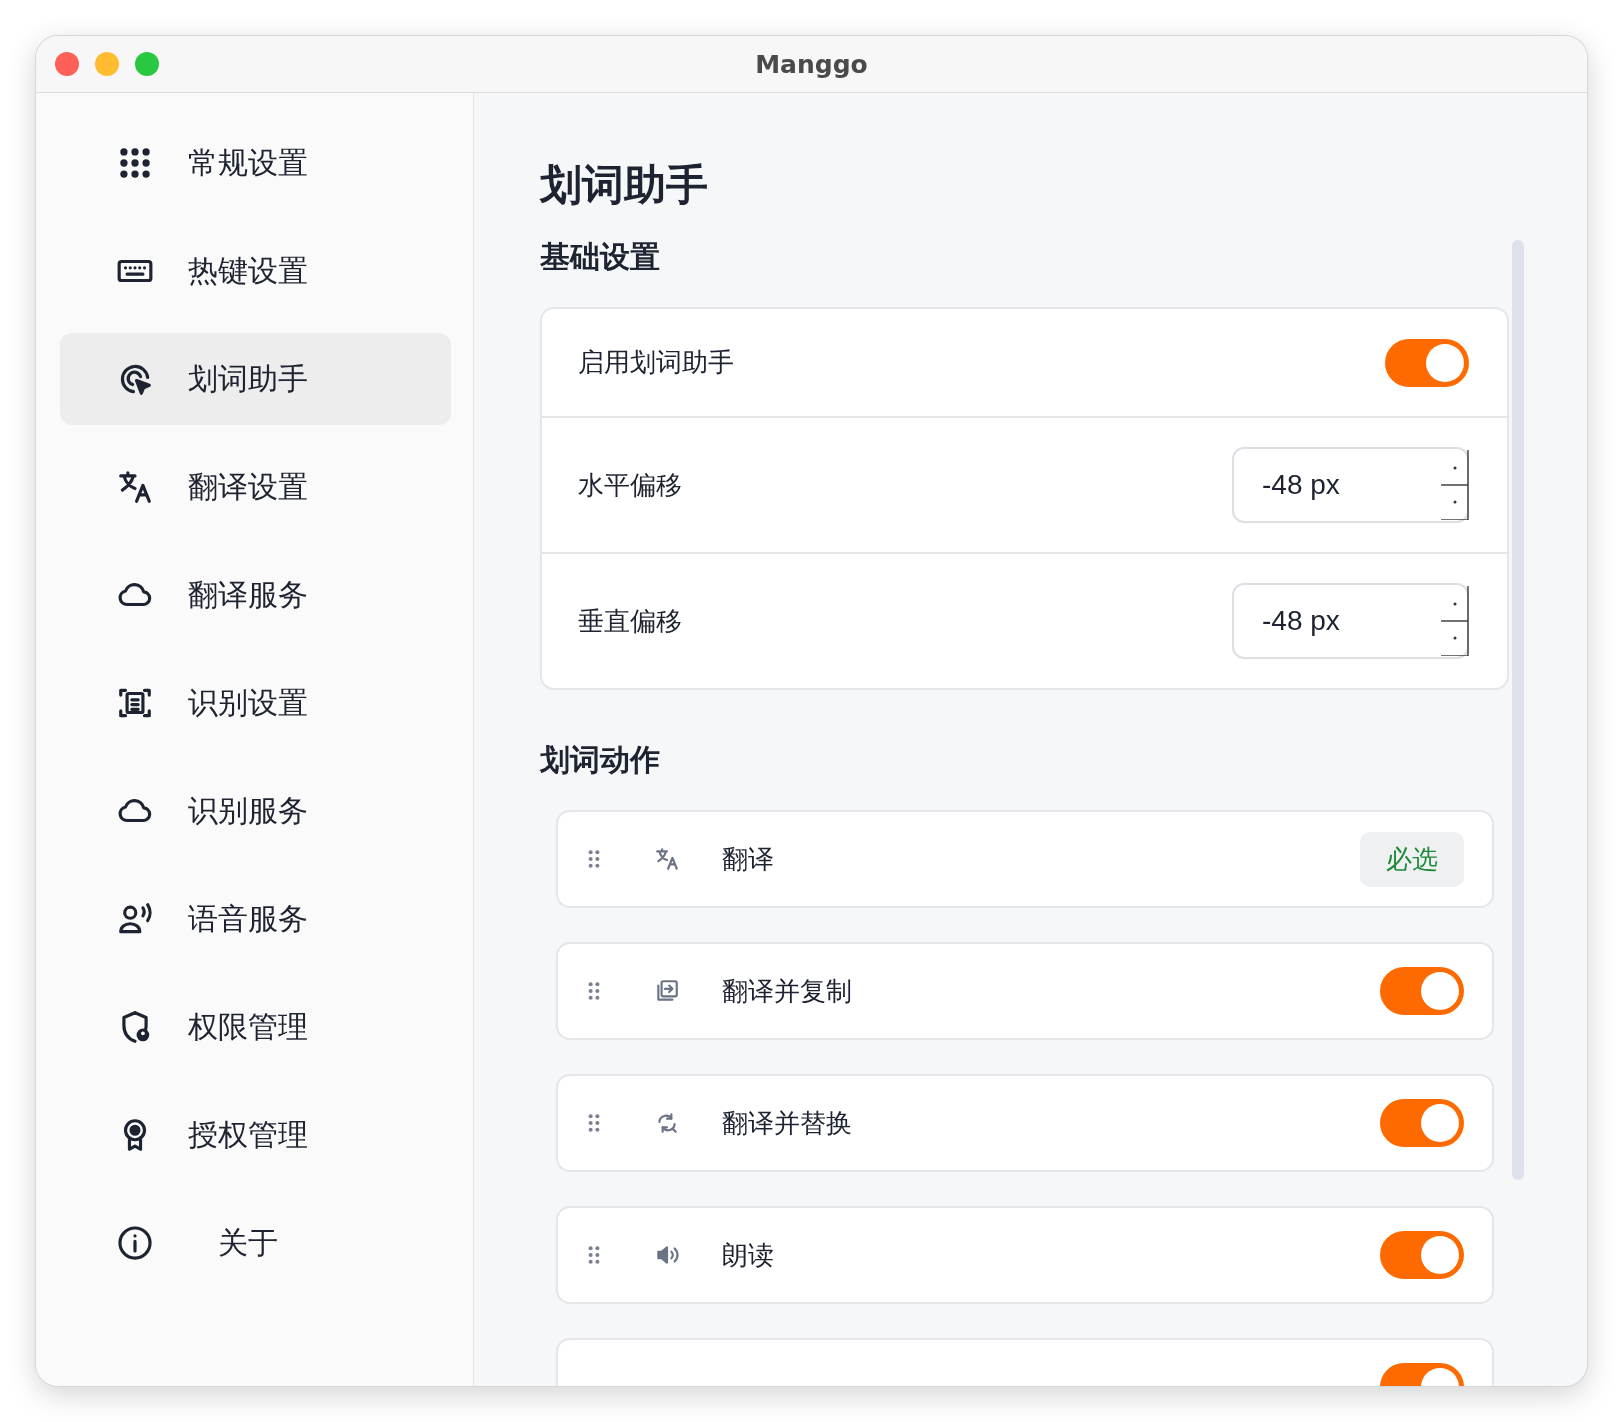 The image size is (1624, 1422). I want to click on sidebar-item: 热键设置, so click(255, 271).